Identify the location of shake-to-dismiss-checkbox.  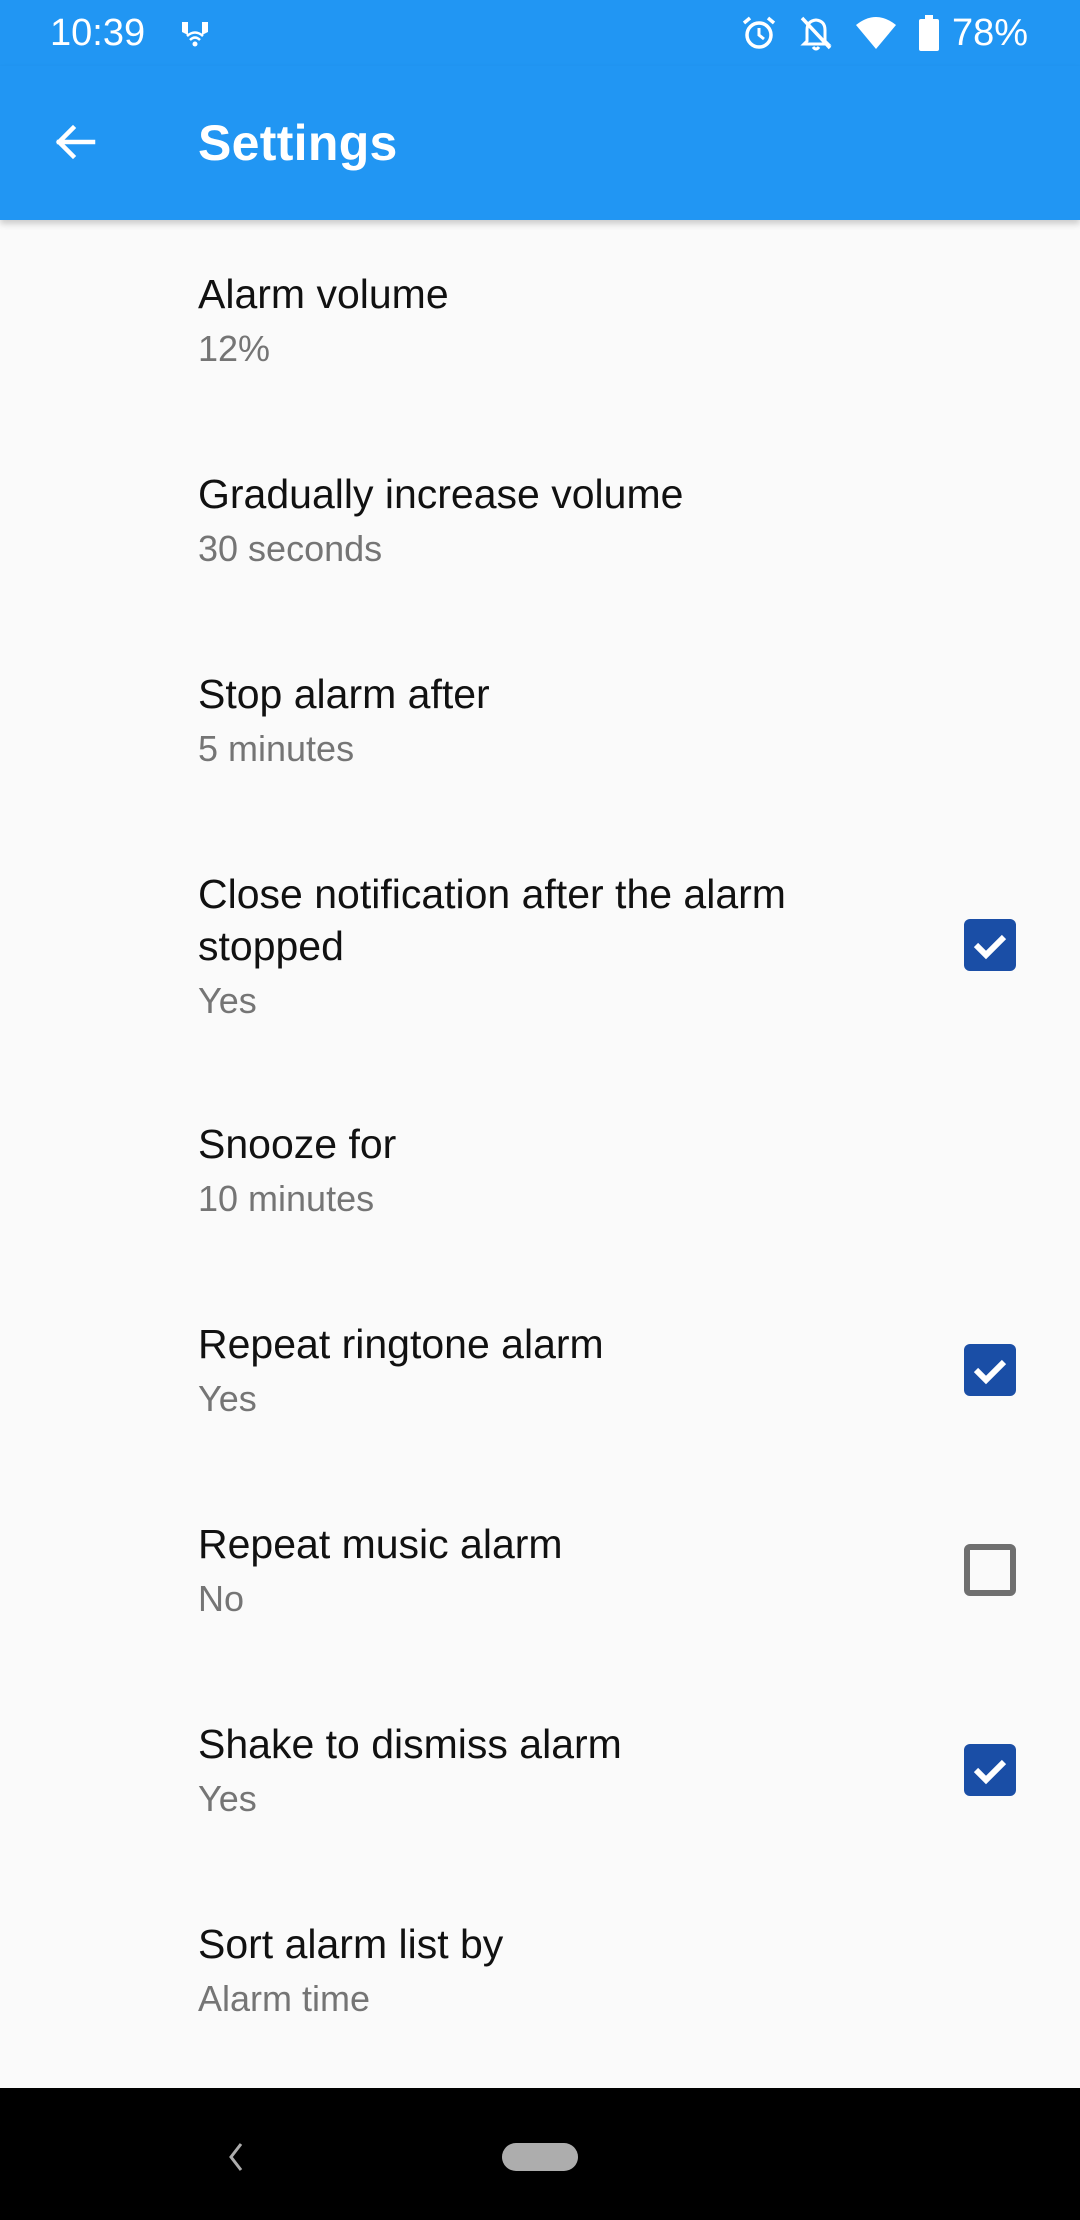
(990, 1770).